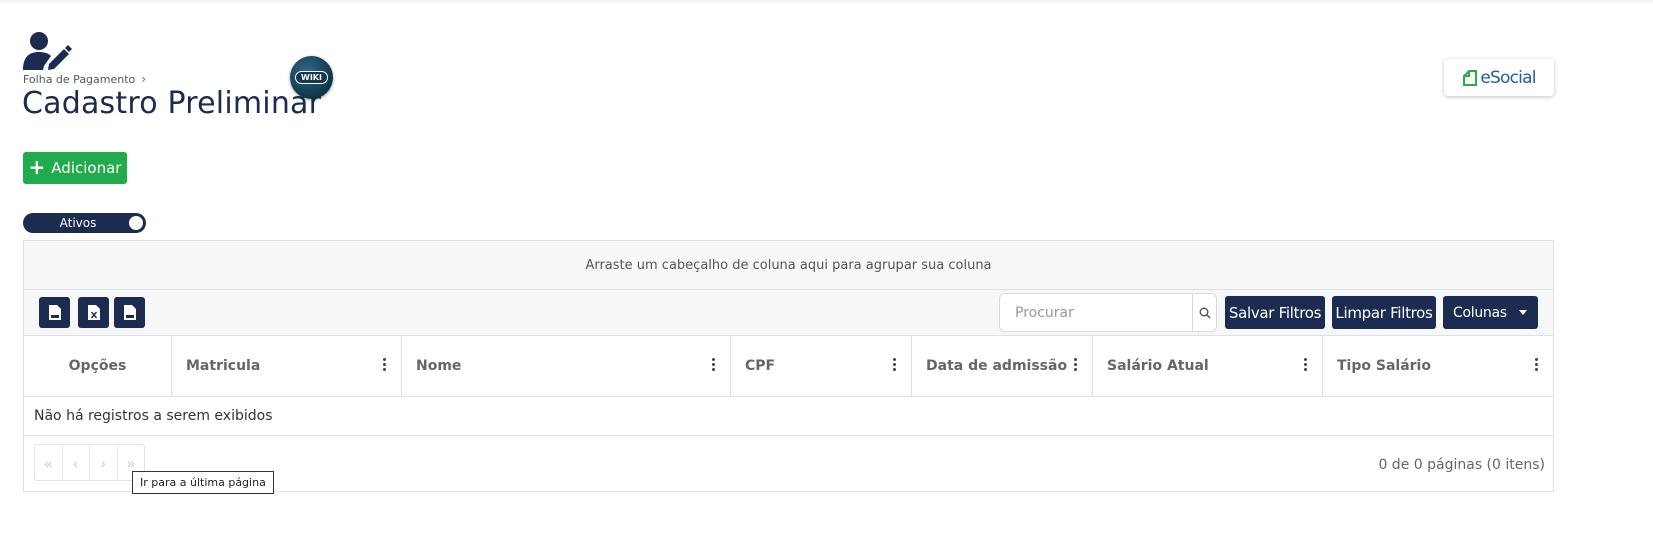  I want to click on plus-icon: +, so click(37, 167).